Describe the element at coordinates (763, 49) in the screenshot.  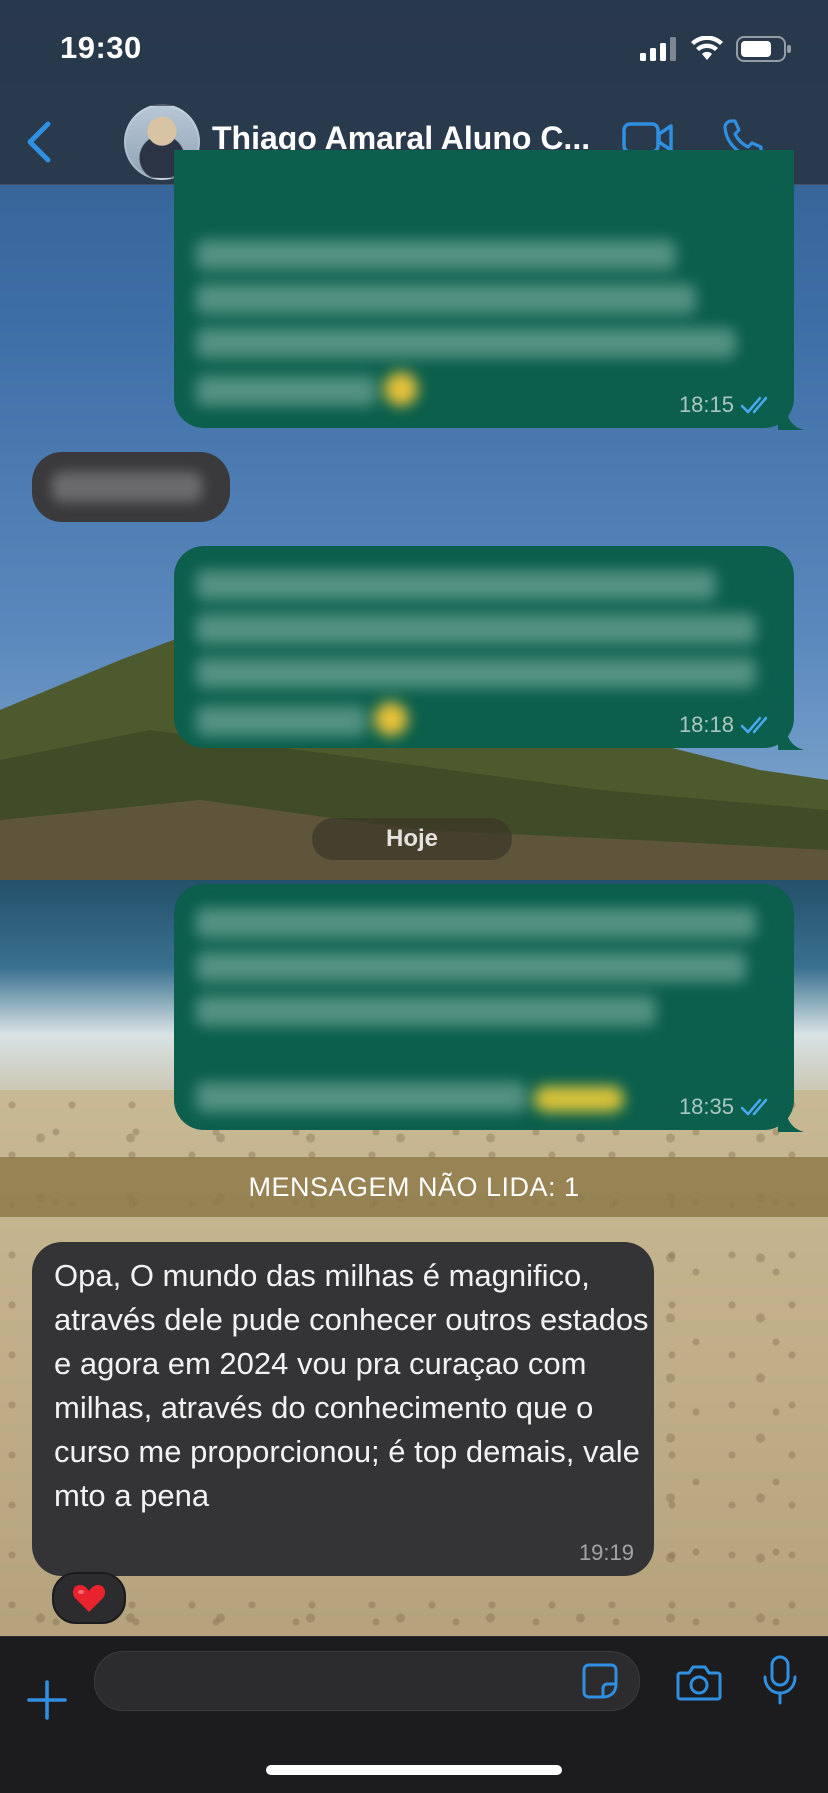
I see `battery-icon` at that location.